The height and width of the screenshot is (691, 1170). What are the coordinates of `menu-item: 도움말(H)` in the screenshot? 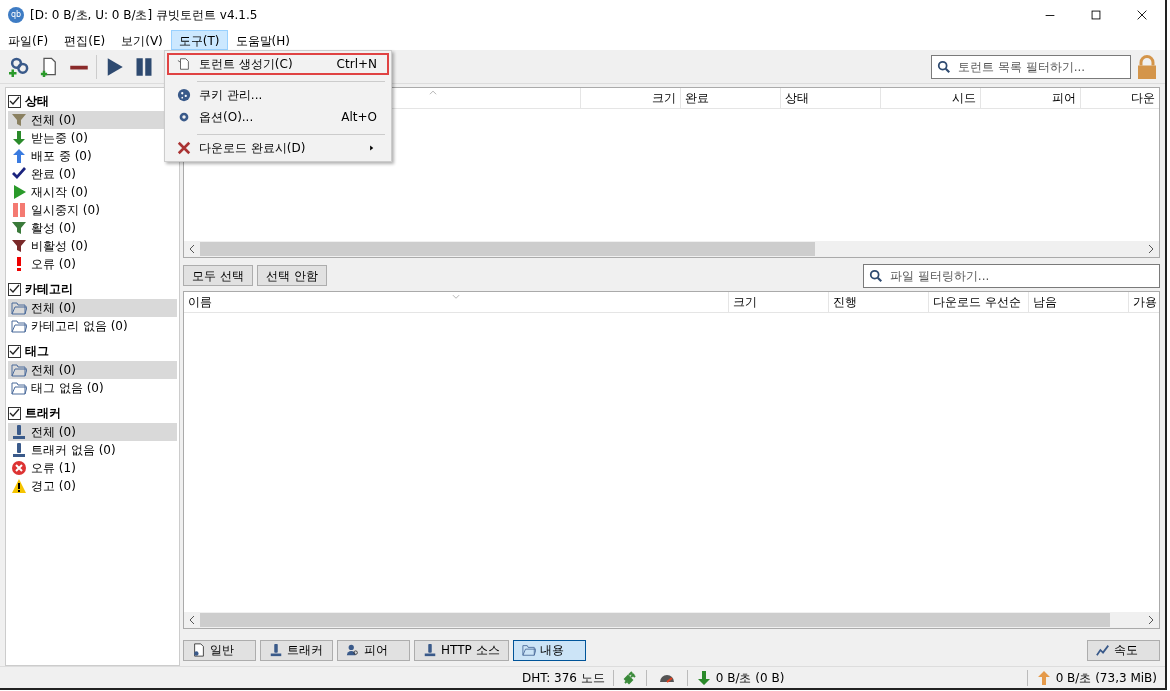 It's located at (262, 40).